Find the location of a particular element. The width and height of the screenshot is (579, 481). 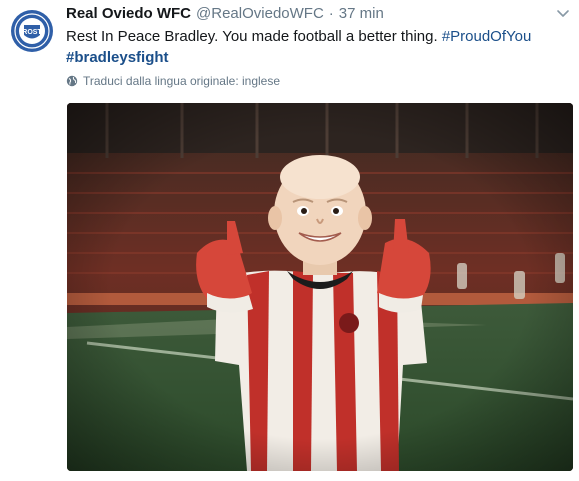

tweet-header: Real Oviedo WFC @RealOviedoWFC · 37 min is located at coordinates (225, 15).